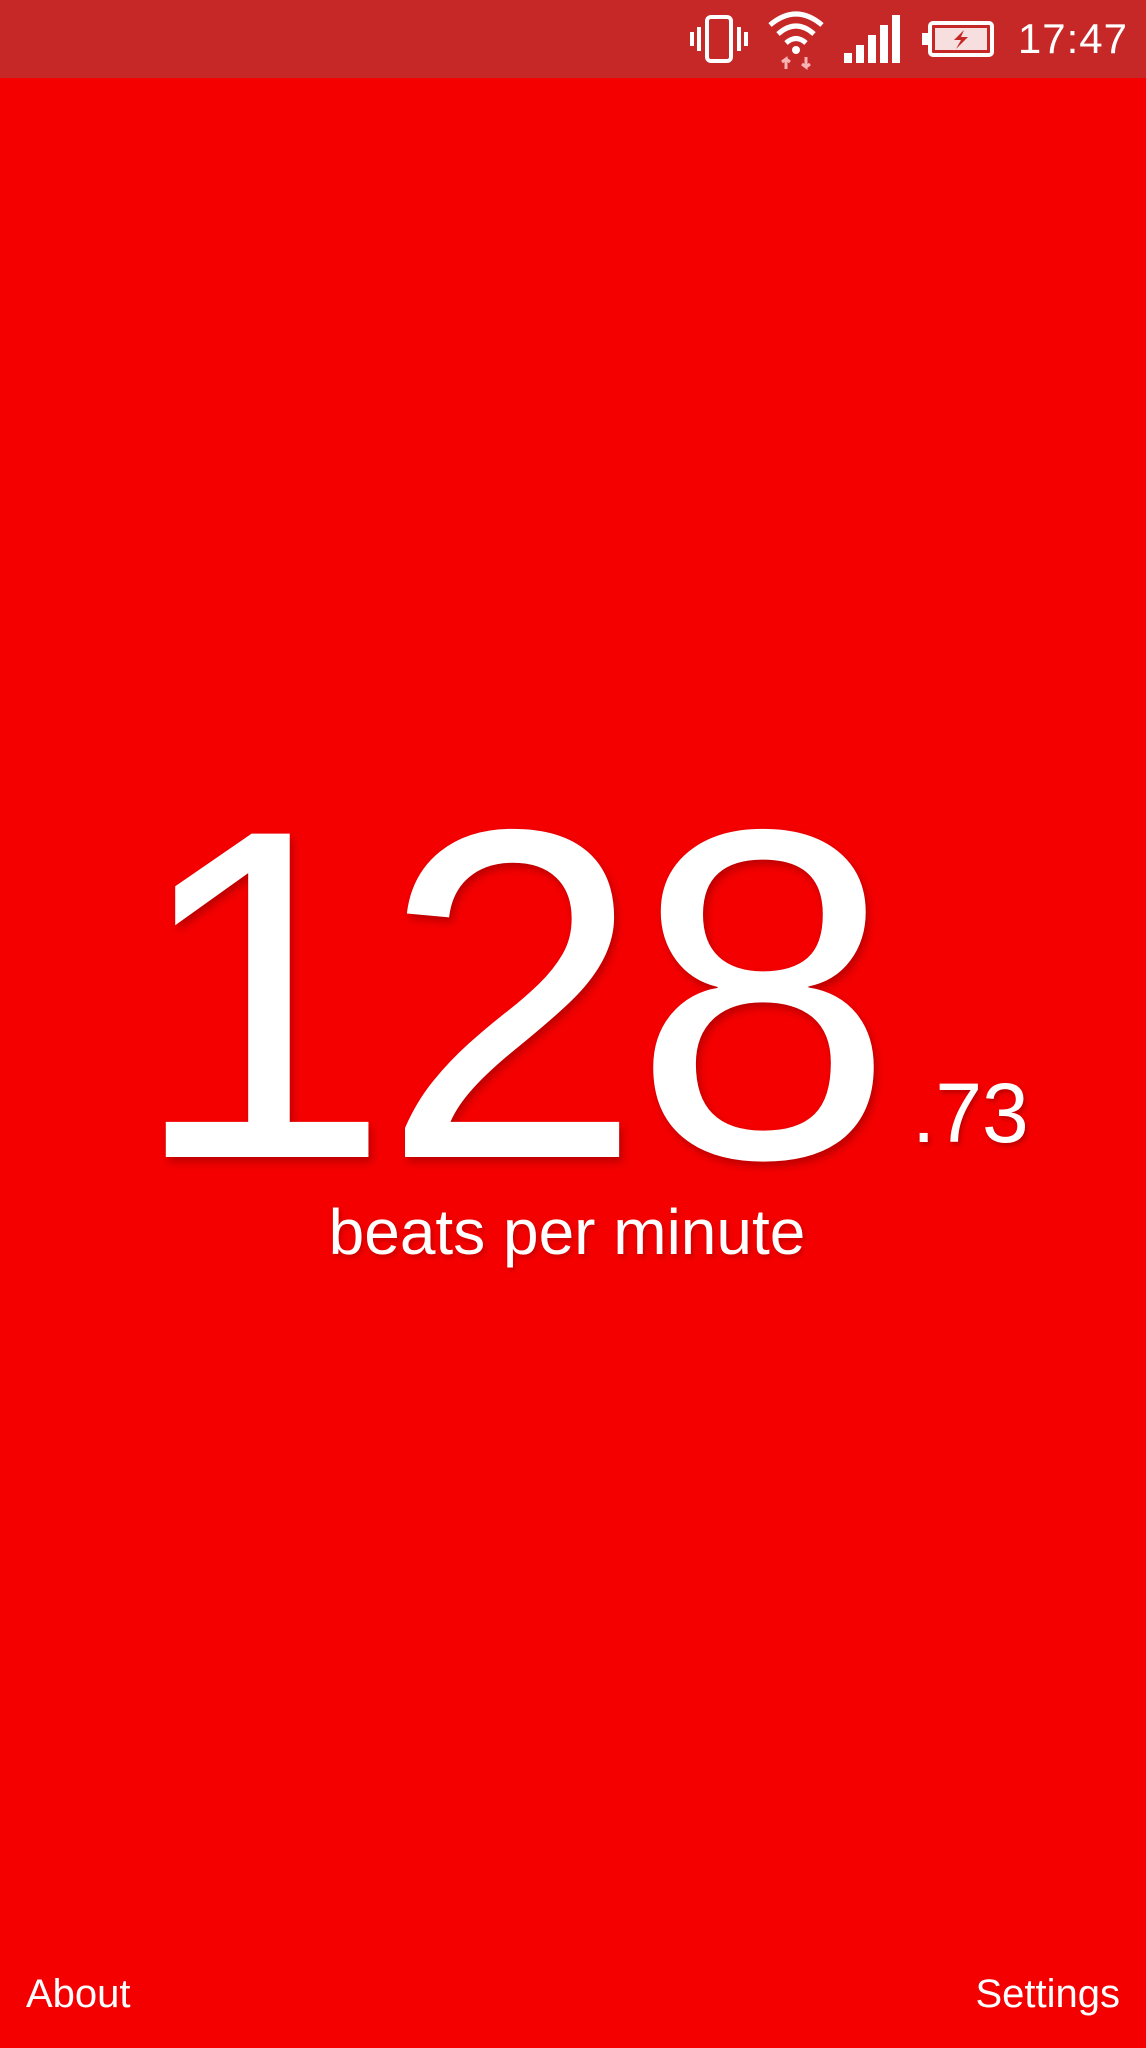 The height and width of the screenshot is (2048, 1146). What do you see at coordinates (78, 1994) in the screenshot?
I see `about-button: About` at bounding box center [78, 1994].